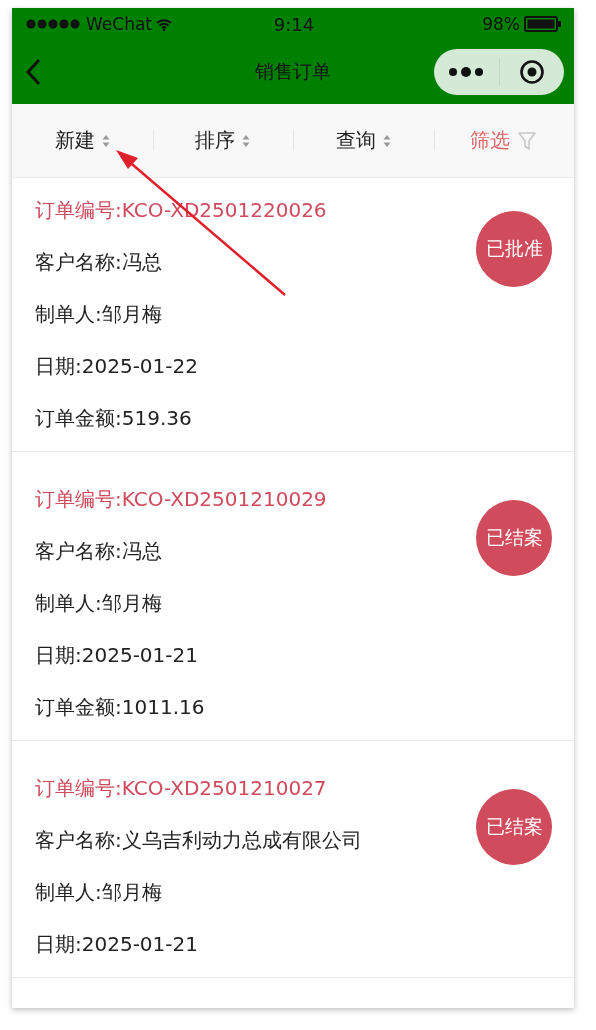 This screenshot has width=596, height=1030. Describe the element at coordinates (255, 840) in the screenshot. I see `order-field: 客户名称:义乌吉利动力总成有限公司` at that location.